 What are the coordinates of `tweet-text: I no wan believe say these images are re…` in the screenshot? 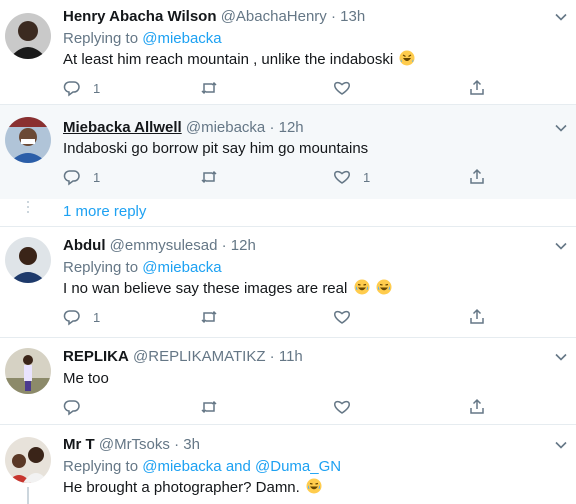 It's located at (227, 288).